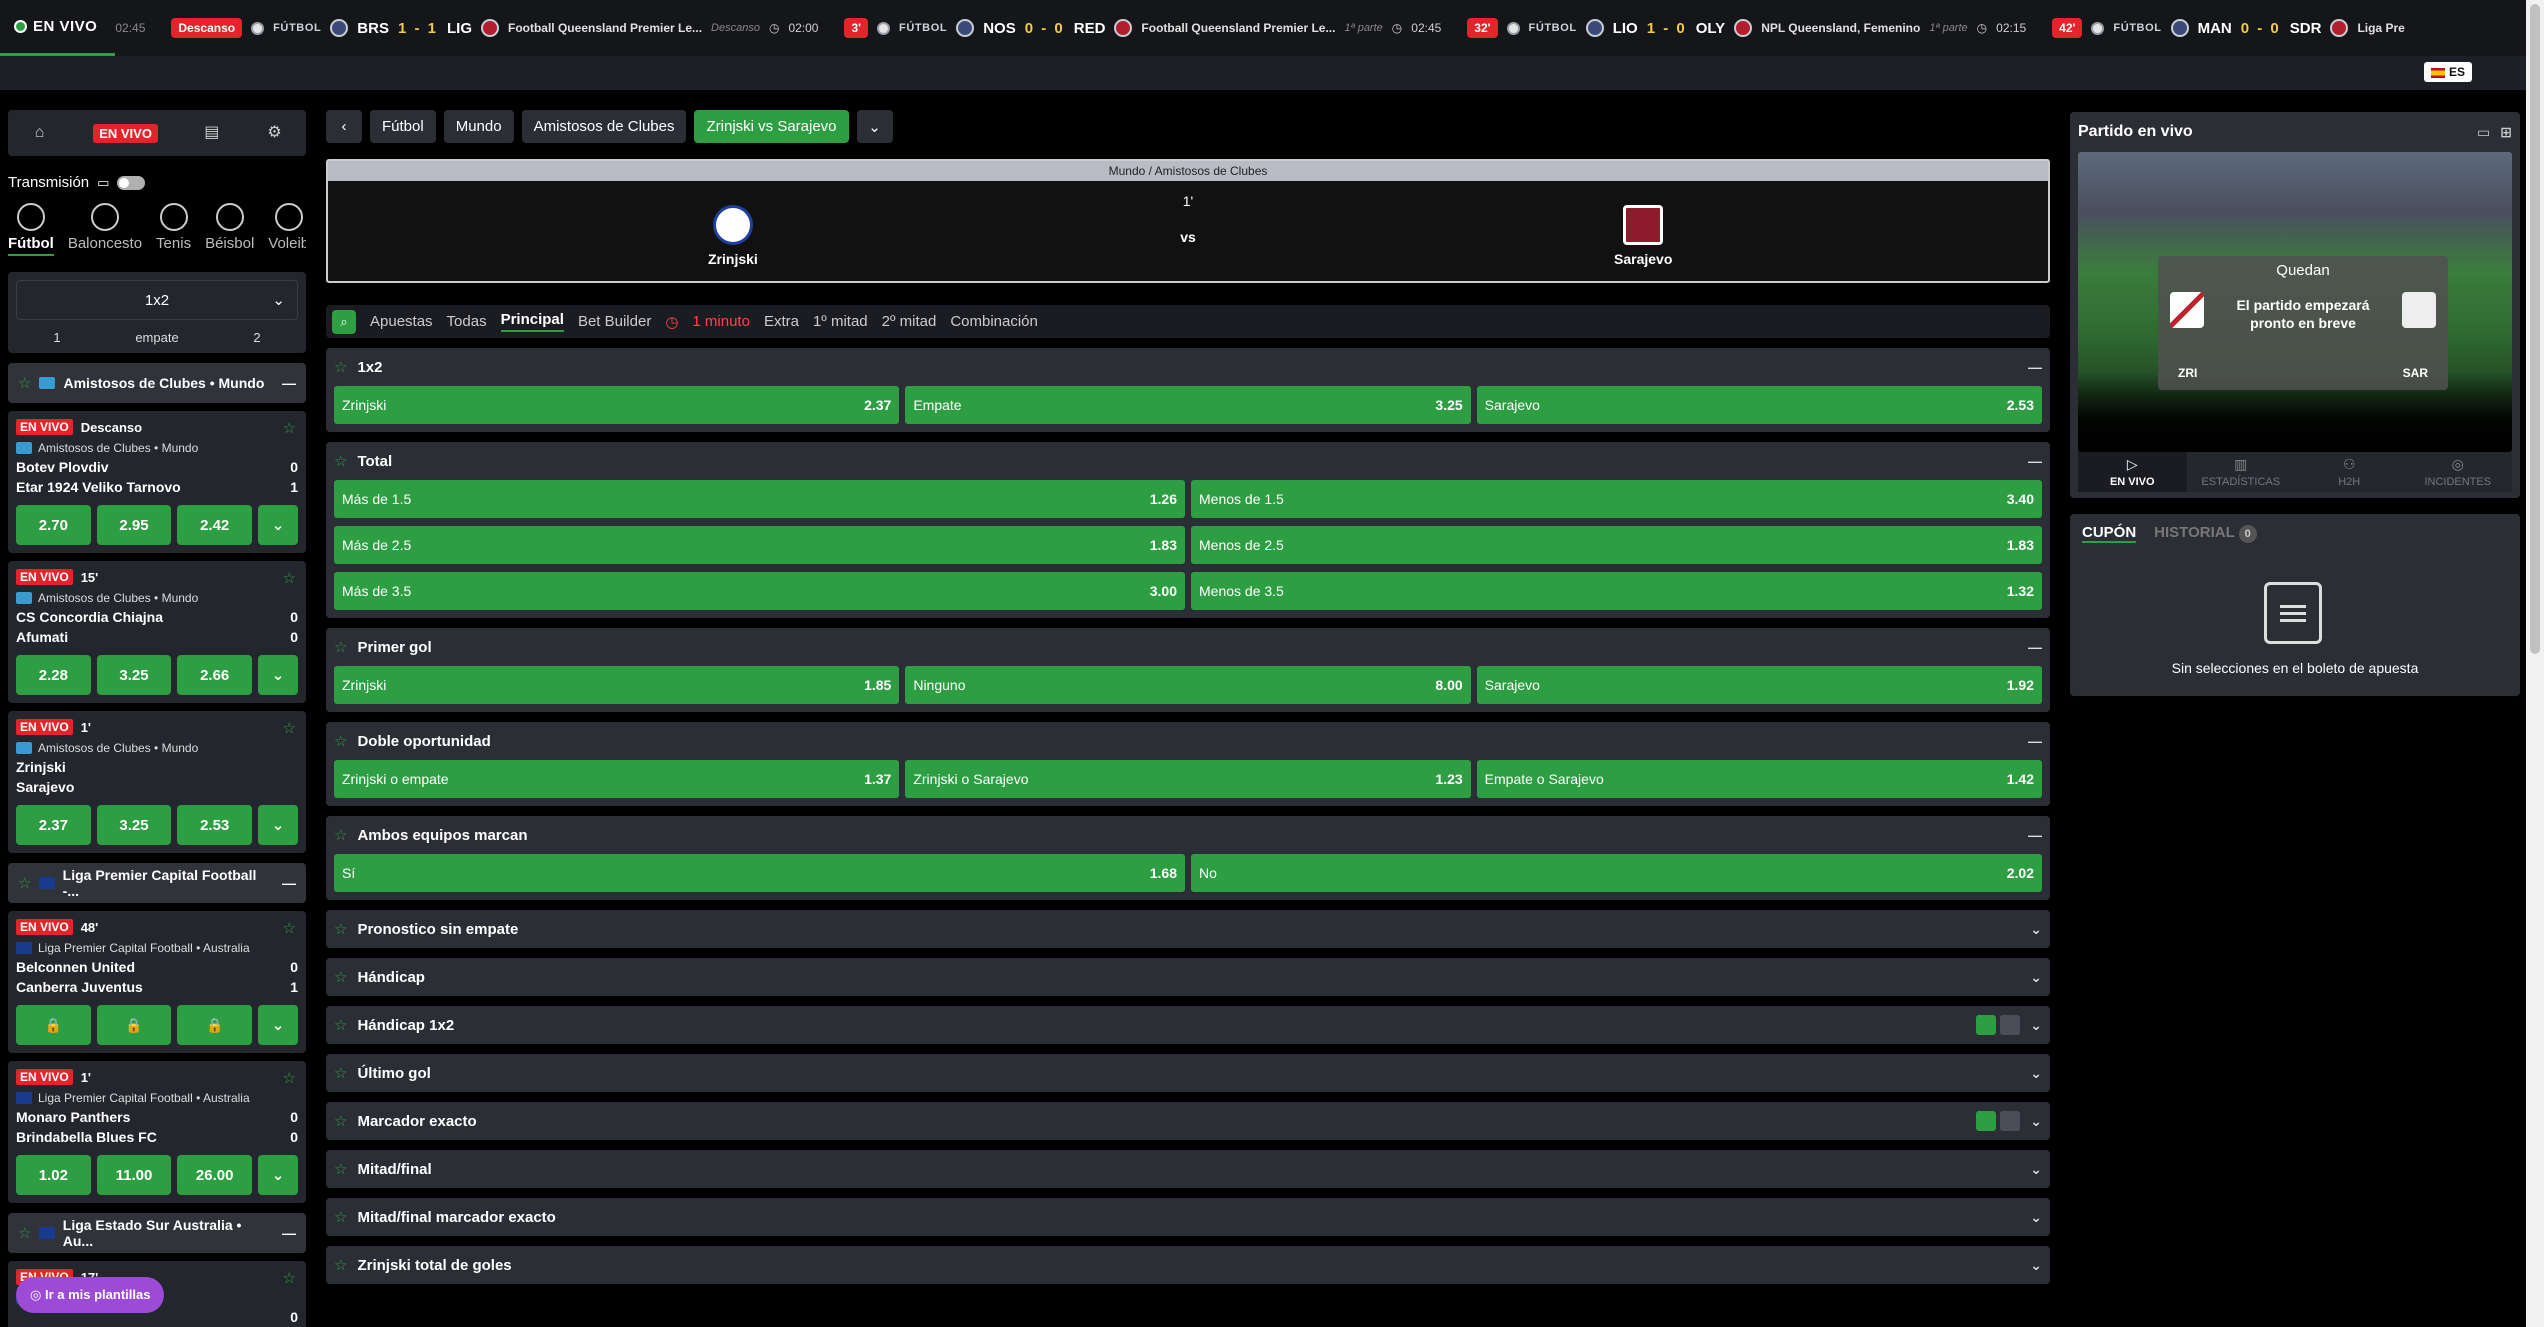  Describe the element at coordinates (403, 126) in the screenshot. I see `breadcrumb-item: Fútbol` at that location.